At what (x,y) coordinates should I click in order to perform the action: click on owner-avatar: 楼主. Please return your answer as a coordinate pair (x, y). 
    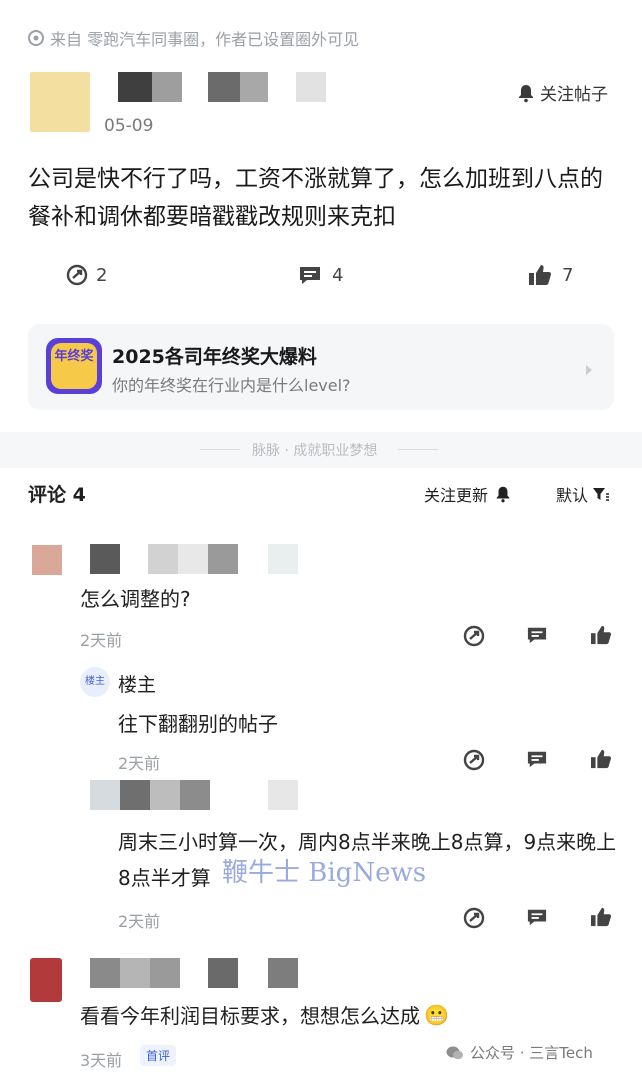
    Looking at the image, I should click on (95, 682).